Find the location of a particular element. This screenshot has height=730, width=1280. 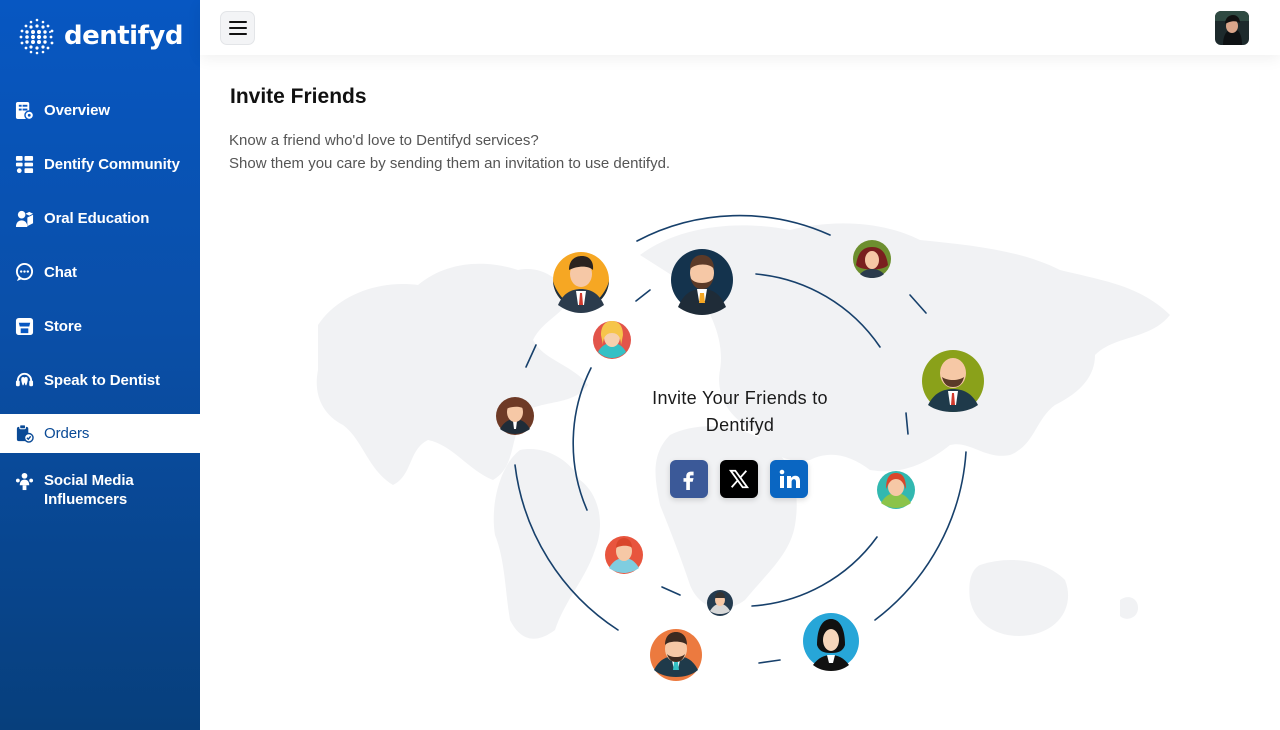

education-icon is located at coordinates (24, 218).